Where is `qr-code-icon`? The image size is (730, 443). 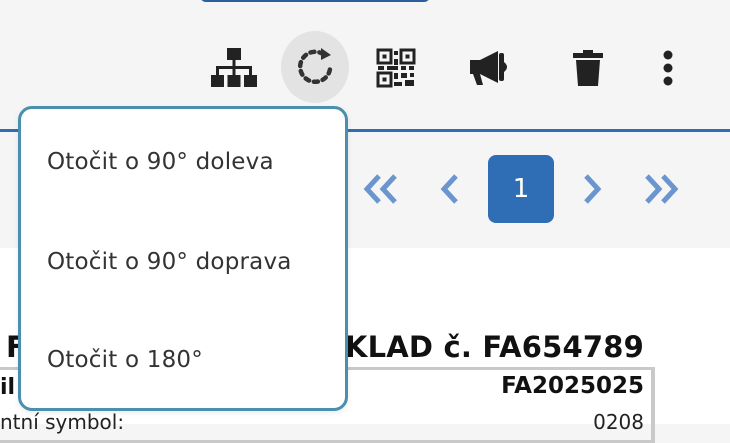
qr-code-icon is located at coordinates (396, 68).